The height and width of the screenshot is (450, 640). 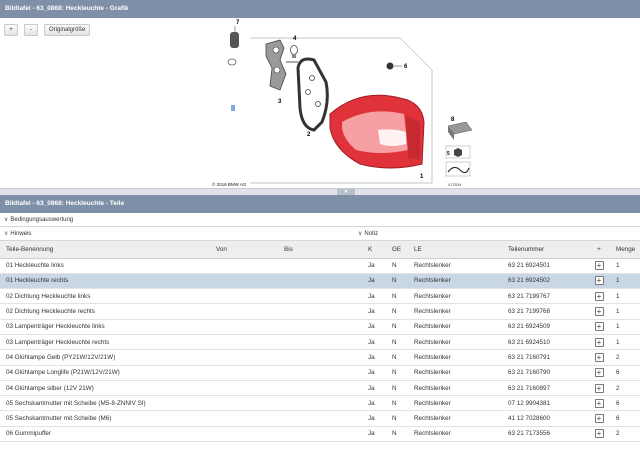 What do you see at coordinates (105, 418) in the screenshot?
I see `part-name-cell: 05 Sechskantmutter mit Scheibe (M6)` at bounding box center [105, 418].